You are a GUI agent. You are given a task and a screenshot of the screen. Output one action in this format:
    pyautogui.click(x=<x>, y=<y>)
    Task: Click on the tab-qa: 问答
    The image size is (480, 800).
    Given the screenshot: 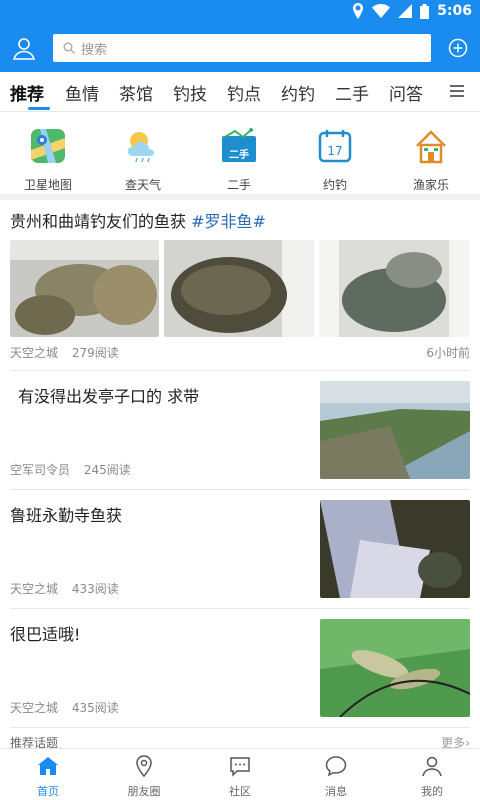 What is the action you would take?
    pyautogui.click(x=406, y=92)
    